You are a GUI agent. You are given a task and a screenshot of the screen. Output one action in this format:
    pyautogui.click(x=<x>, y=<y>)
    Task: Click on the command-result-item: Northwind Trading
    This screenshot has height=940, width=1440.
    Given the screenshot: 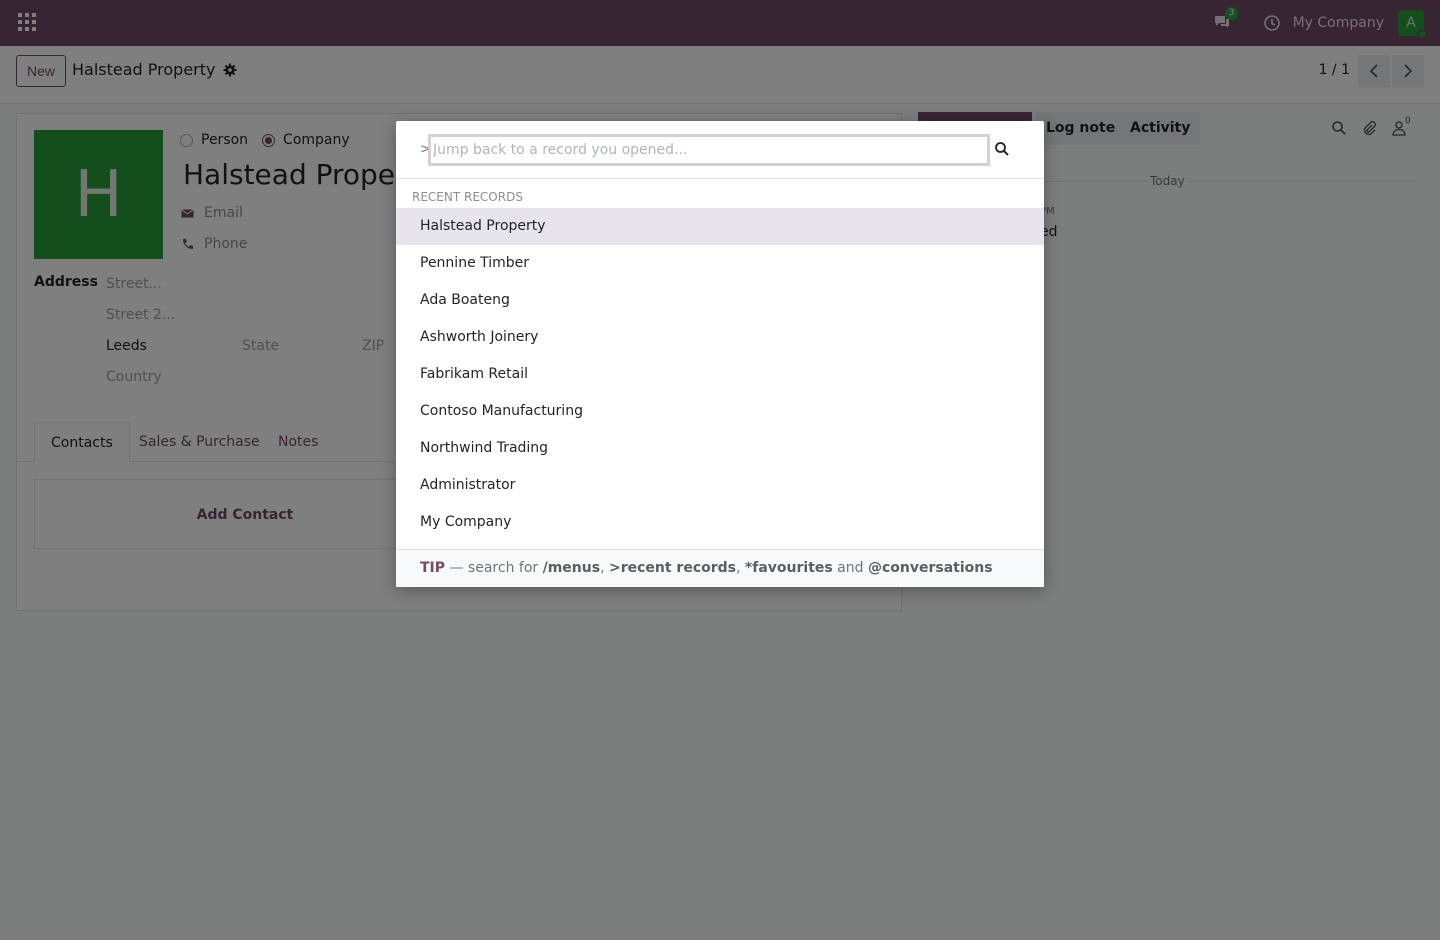 What is the action you would take?
    pyautogui.click(x=720, y=448)
    